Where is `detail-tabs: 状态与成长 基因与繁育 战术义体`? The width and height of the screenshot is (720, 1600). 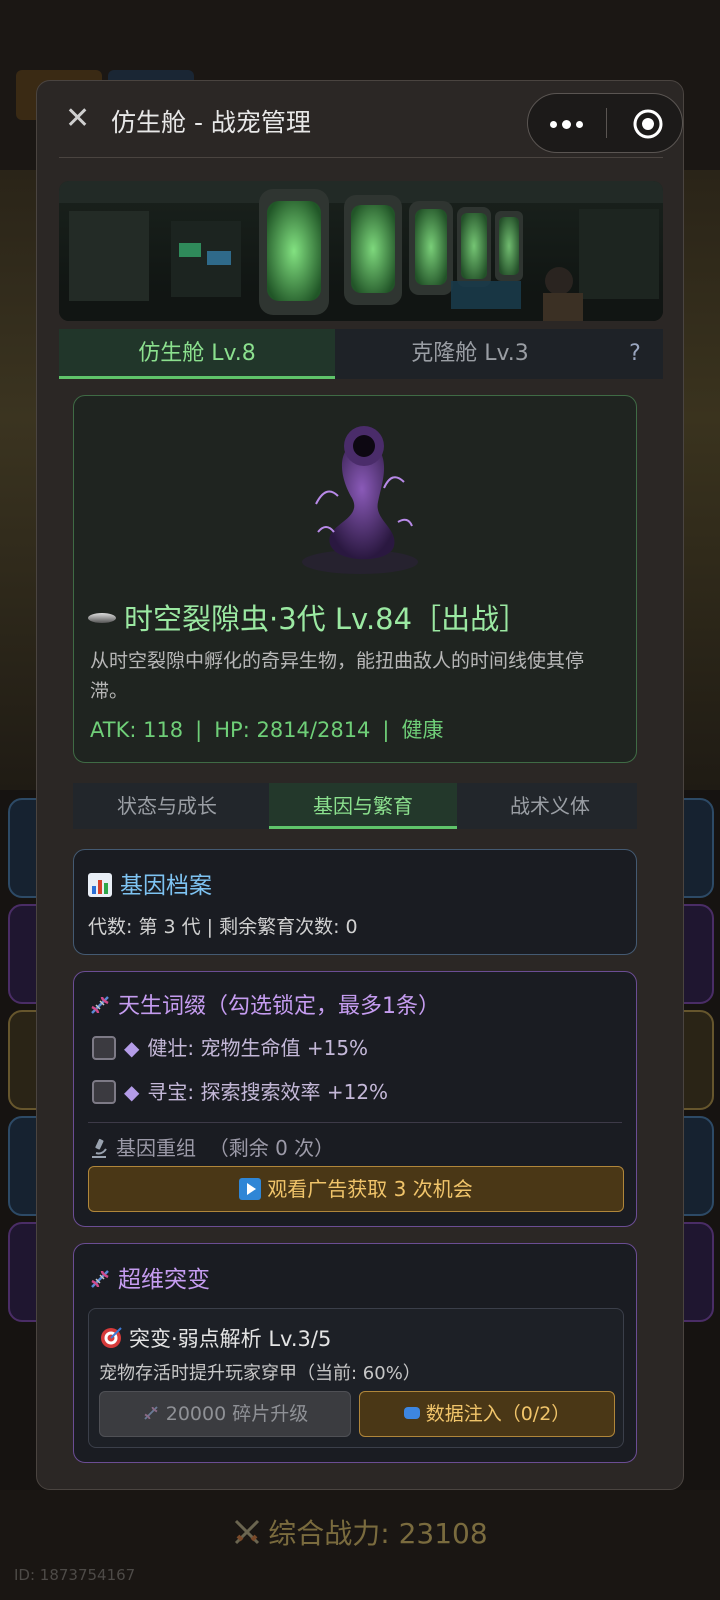
detail-tabs: 状态与成长 基因与繁育 战术义体 is located at coordinates (355, 806).